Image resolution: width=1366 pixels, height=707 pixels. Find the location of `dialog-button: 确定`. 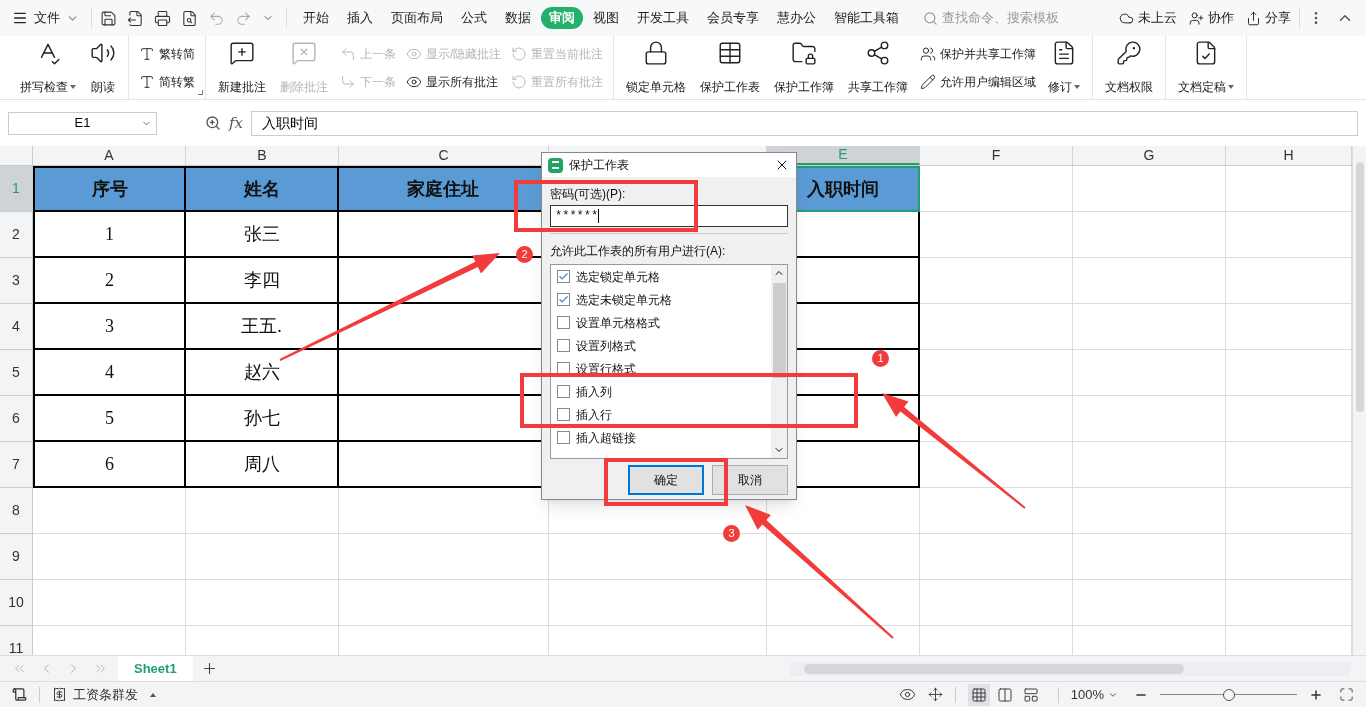

dialog-button: 确定 is located at coordinates (666, 480).